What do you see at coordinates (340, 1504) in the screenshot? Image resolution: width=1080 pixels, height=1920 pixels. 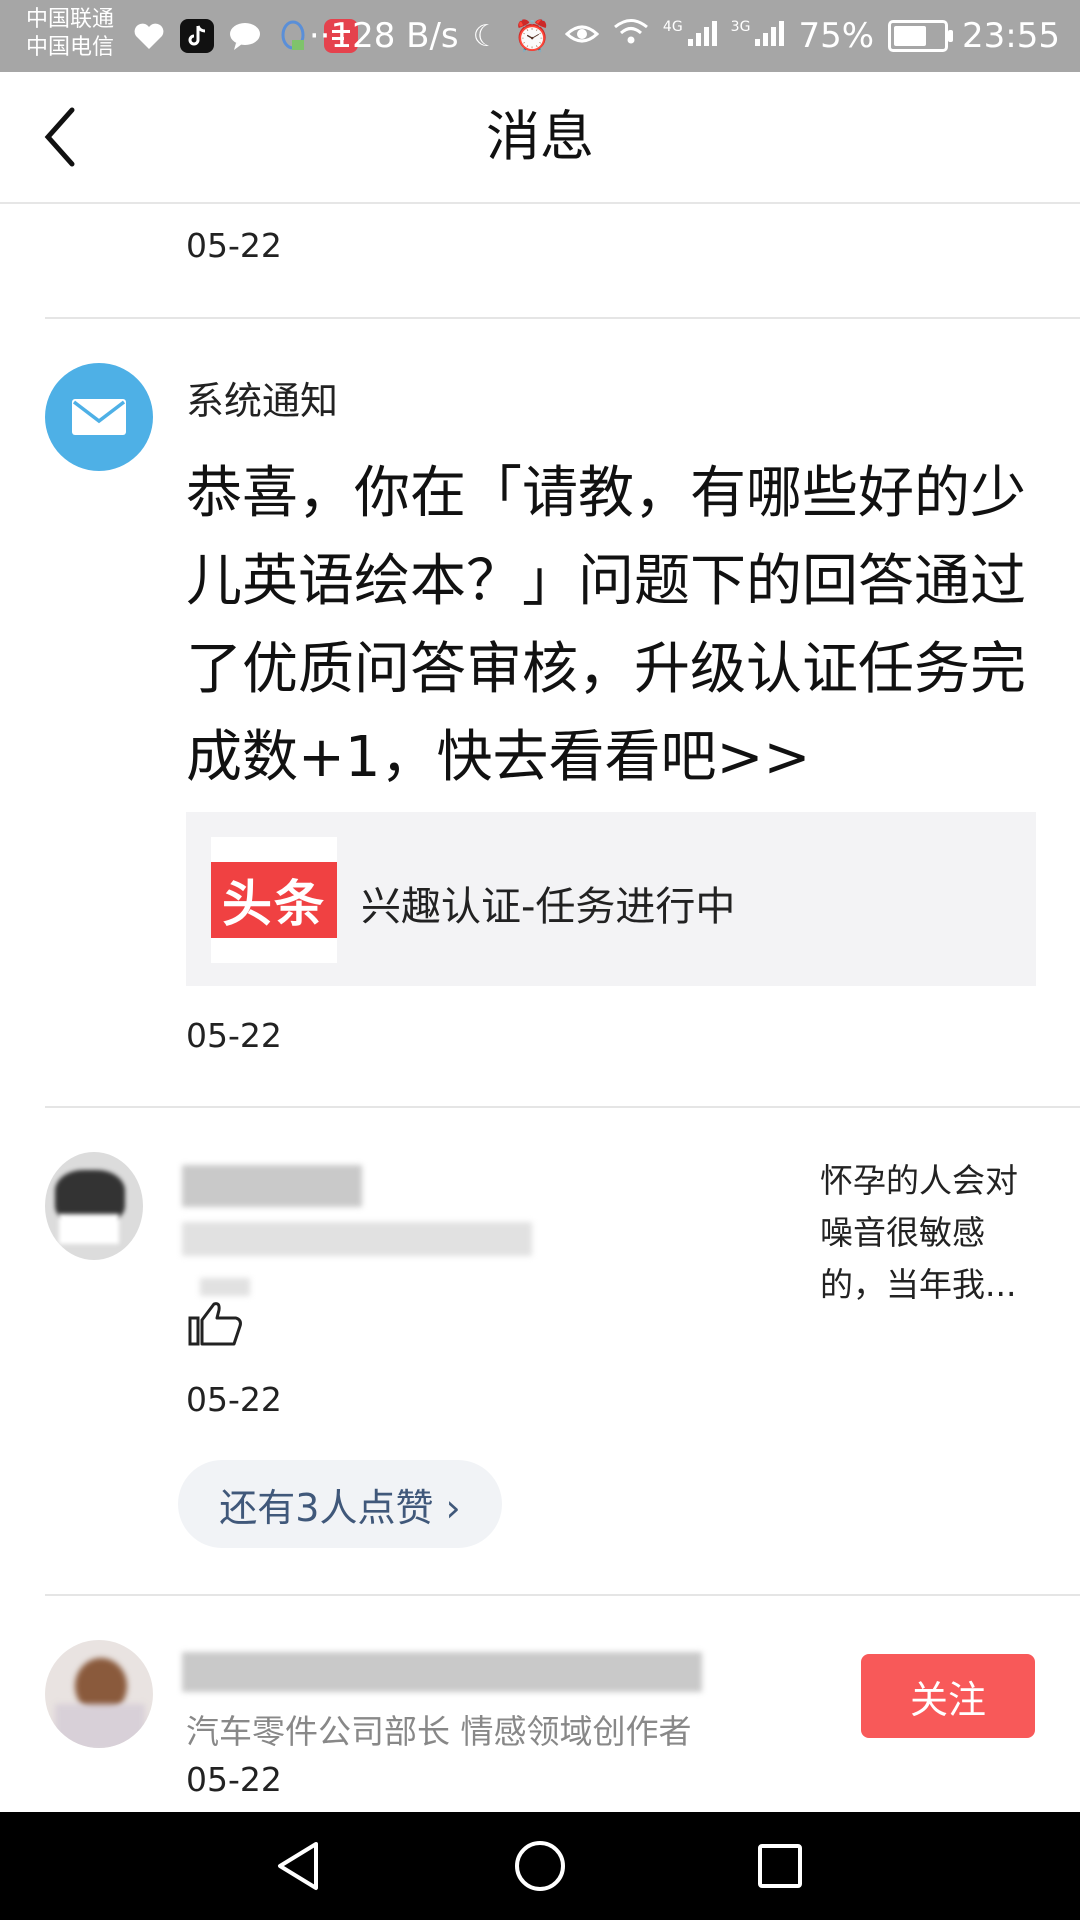 I see `more-likes-button: 还有3人点赞 ›` at bounding box center [340, 1504].